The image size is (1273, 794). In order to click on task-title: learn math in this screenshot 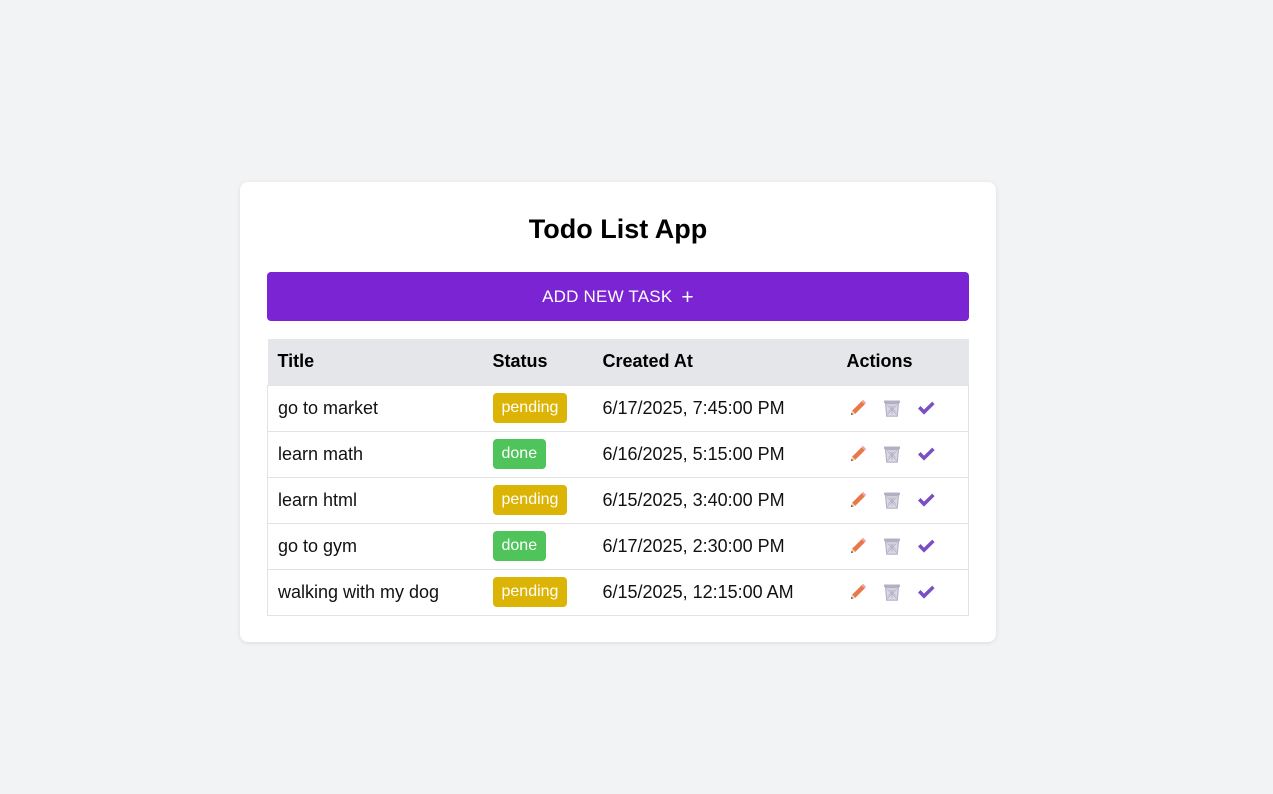, I will do `click(321, 453)`.